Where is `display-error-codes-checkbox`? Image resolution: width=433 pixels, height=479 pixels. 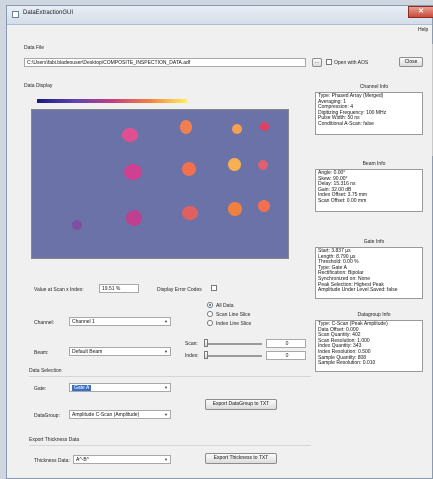 display-error-codes-checkbox is located at coordinates (214, 288).